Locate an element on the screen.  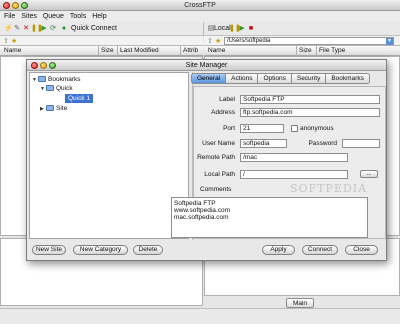
local-path-field: / is located at coordinates (294, 174).